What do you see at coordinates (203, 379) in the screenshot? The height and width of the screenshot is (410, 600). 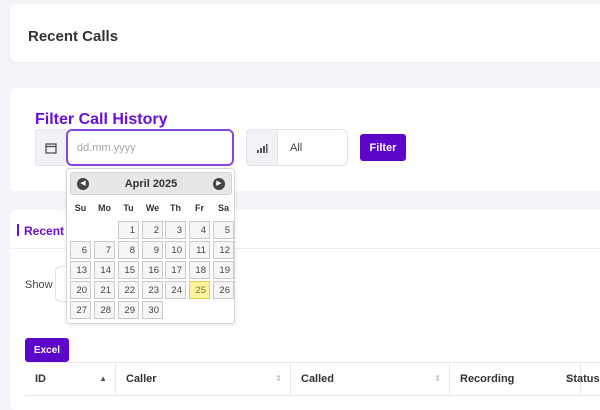 I see `column-header-caller: Caller ⇕` at bounding box center [203, 379].